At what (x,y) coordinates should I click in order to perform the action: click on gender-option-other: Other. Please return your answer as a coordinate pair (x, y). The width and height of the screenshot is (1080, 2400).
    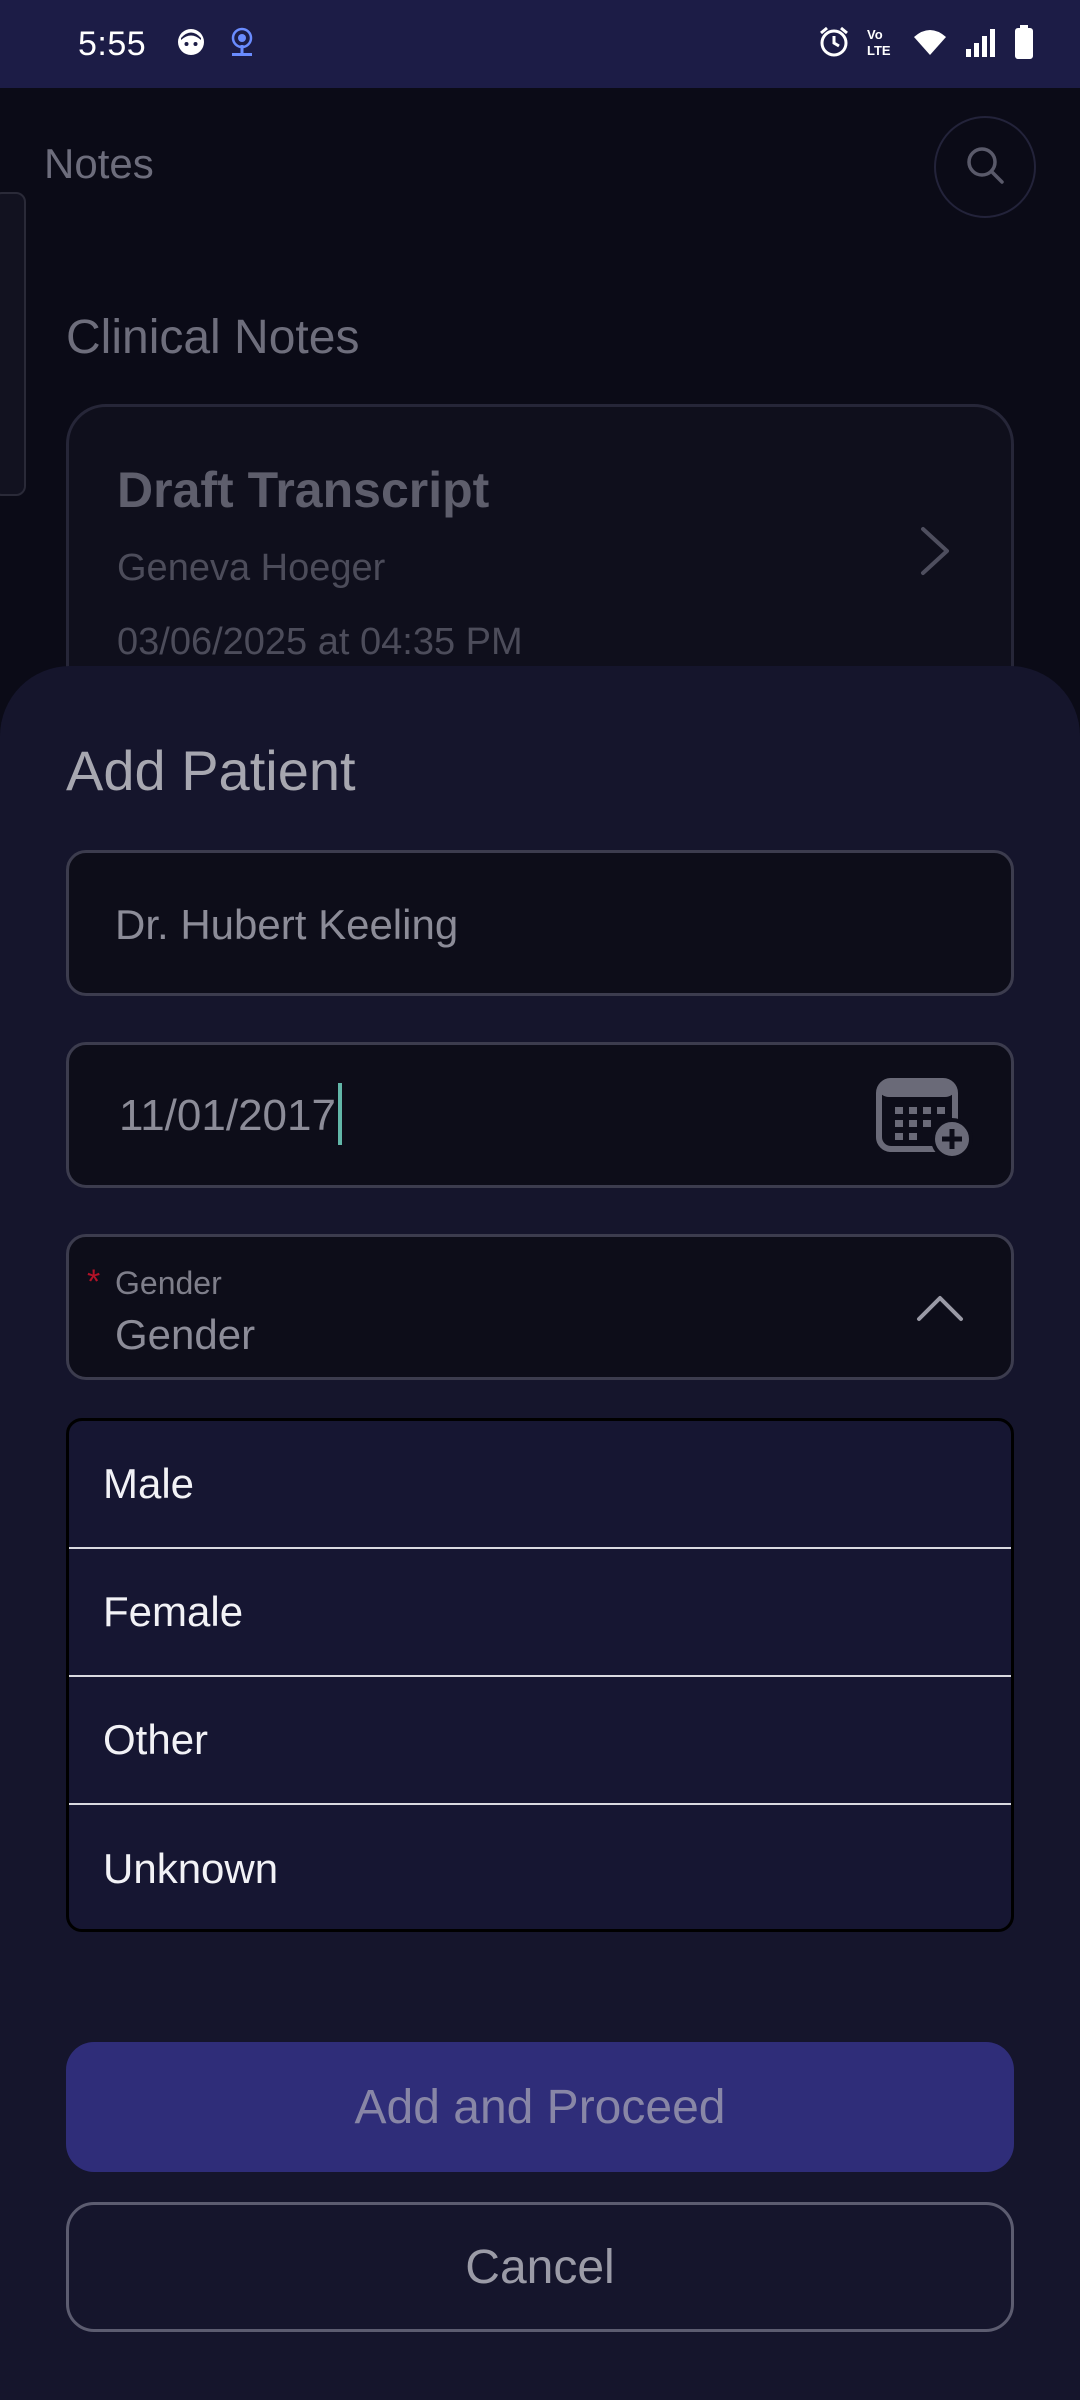
    Looking at the image, I should click on (540, 1741).